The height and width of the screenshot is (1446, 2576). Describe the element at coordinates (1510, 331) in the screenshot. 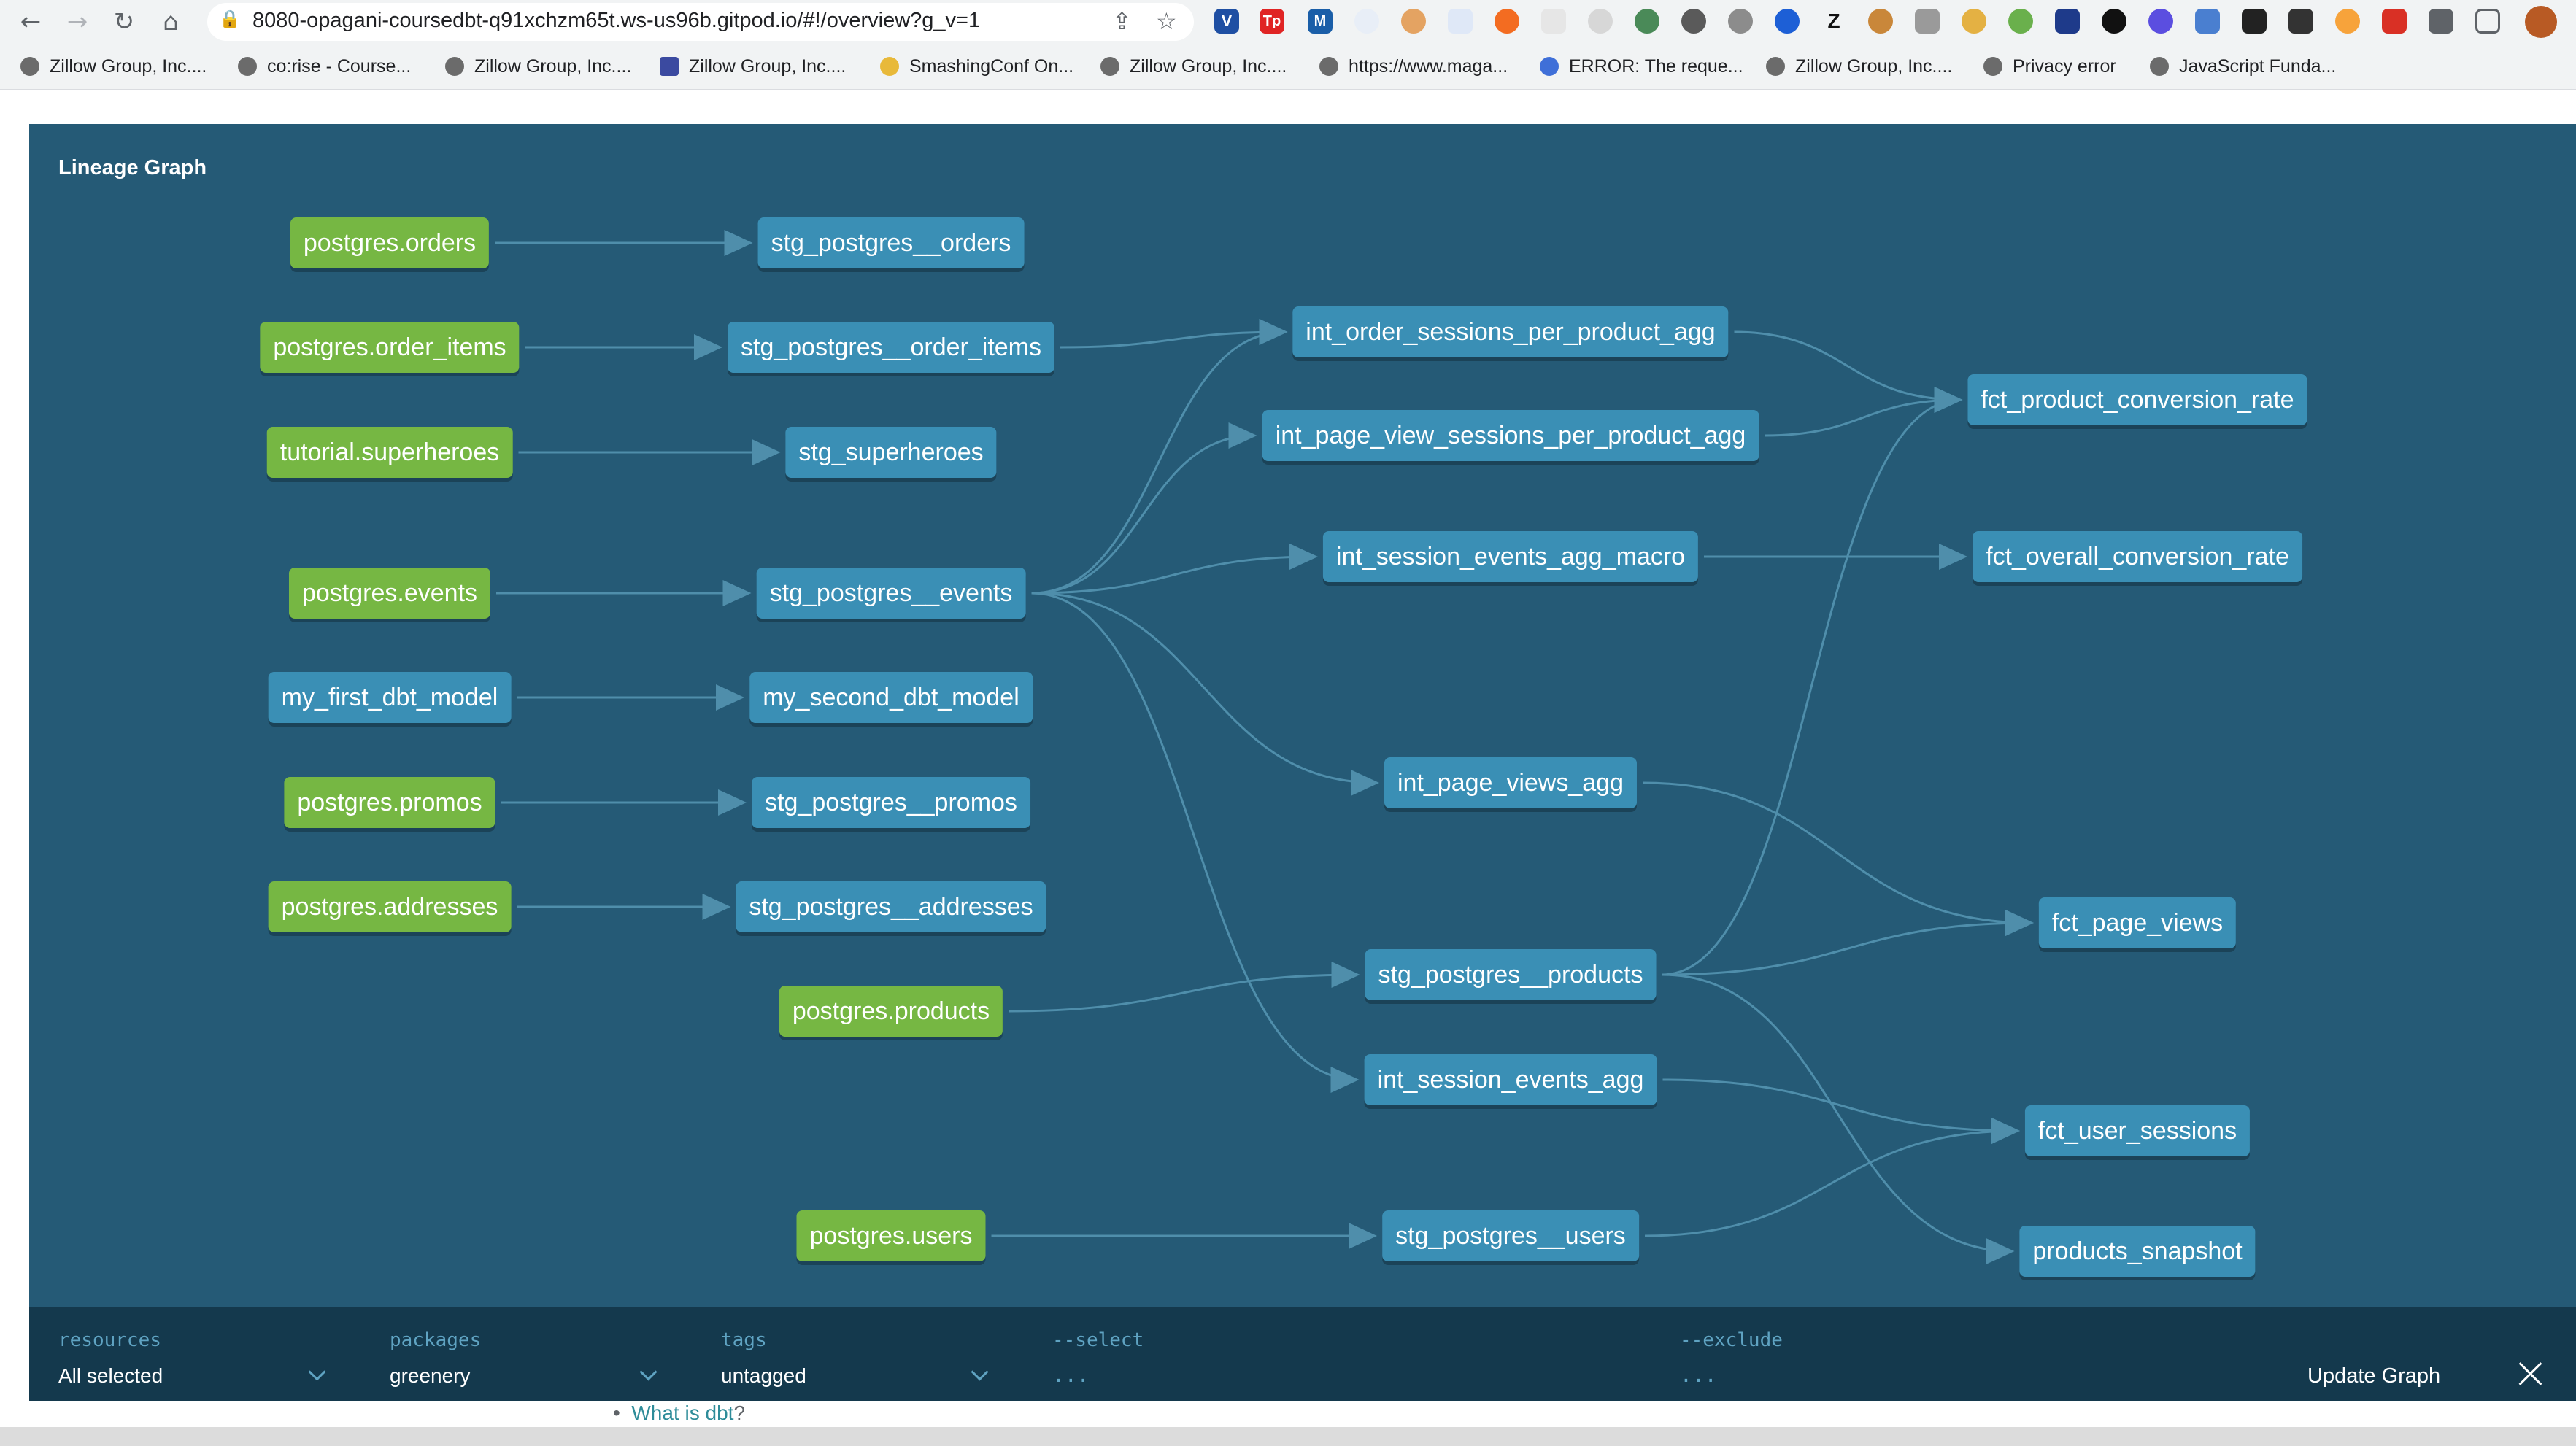

I see `lineage-node: int_order_sessions_per_product_agg` at that location.